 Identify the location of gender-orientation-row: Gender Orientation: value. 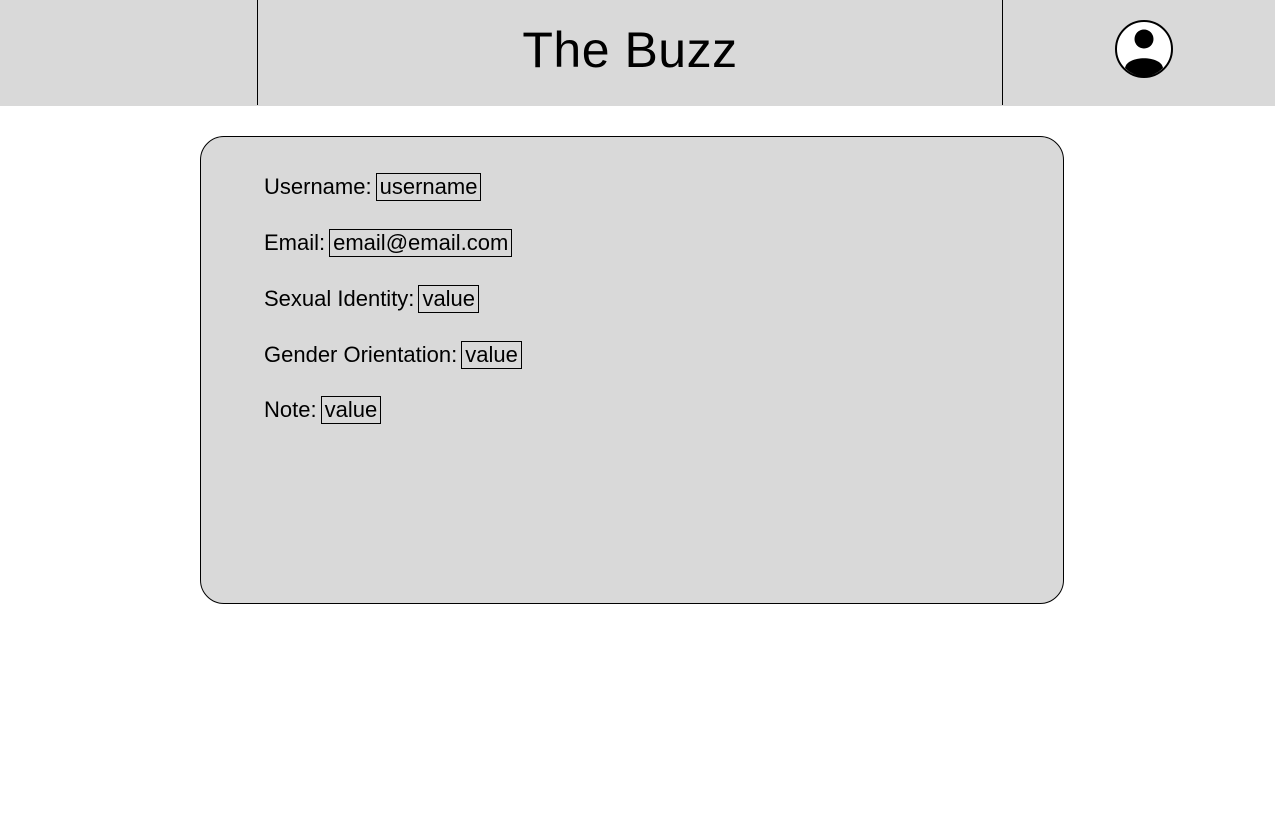
(393, 355).